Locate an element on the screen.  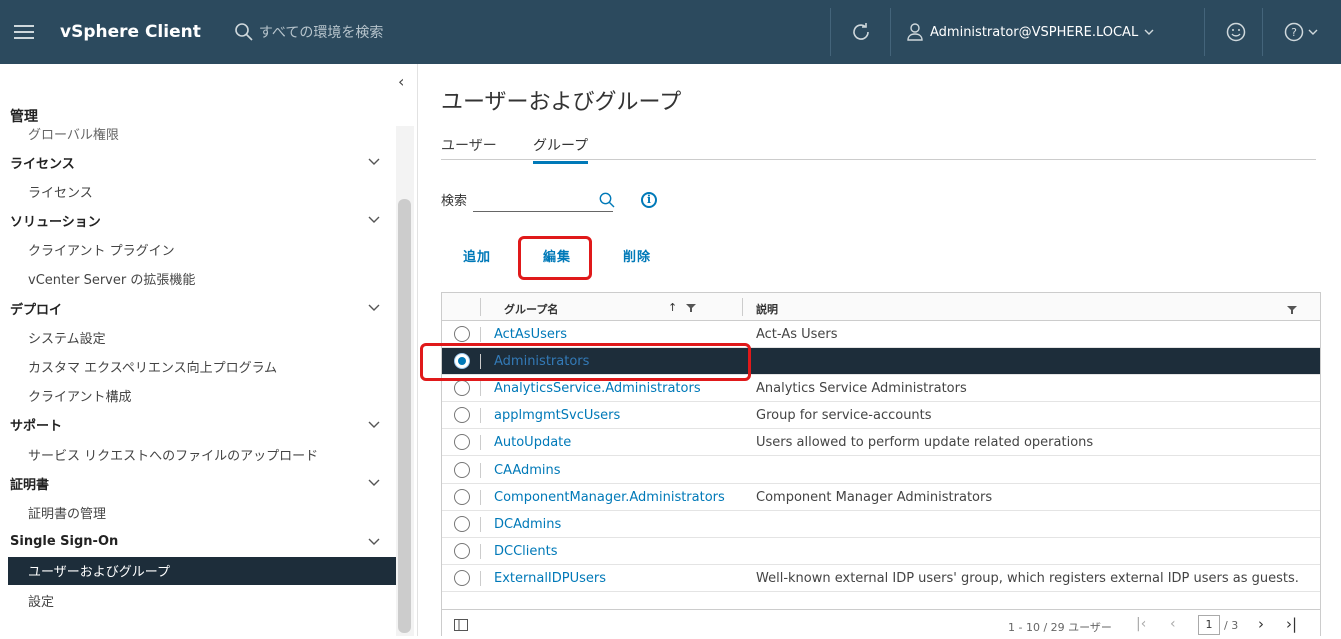
sidebar-section: Single Sign-On is located at coordinates (198, 542).